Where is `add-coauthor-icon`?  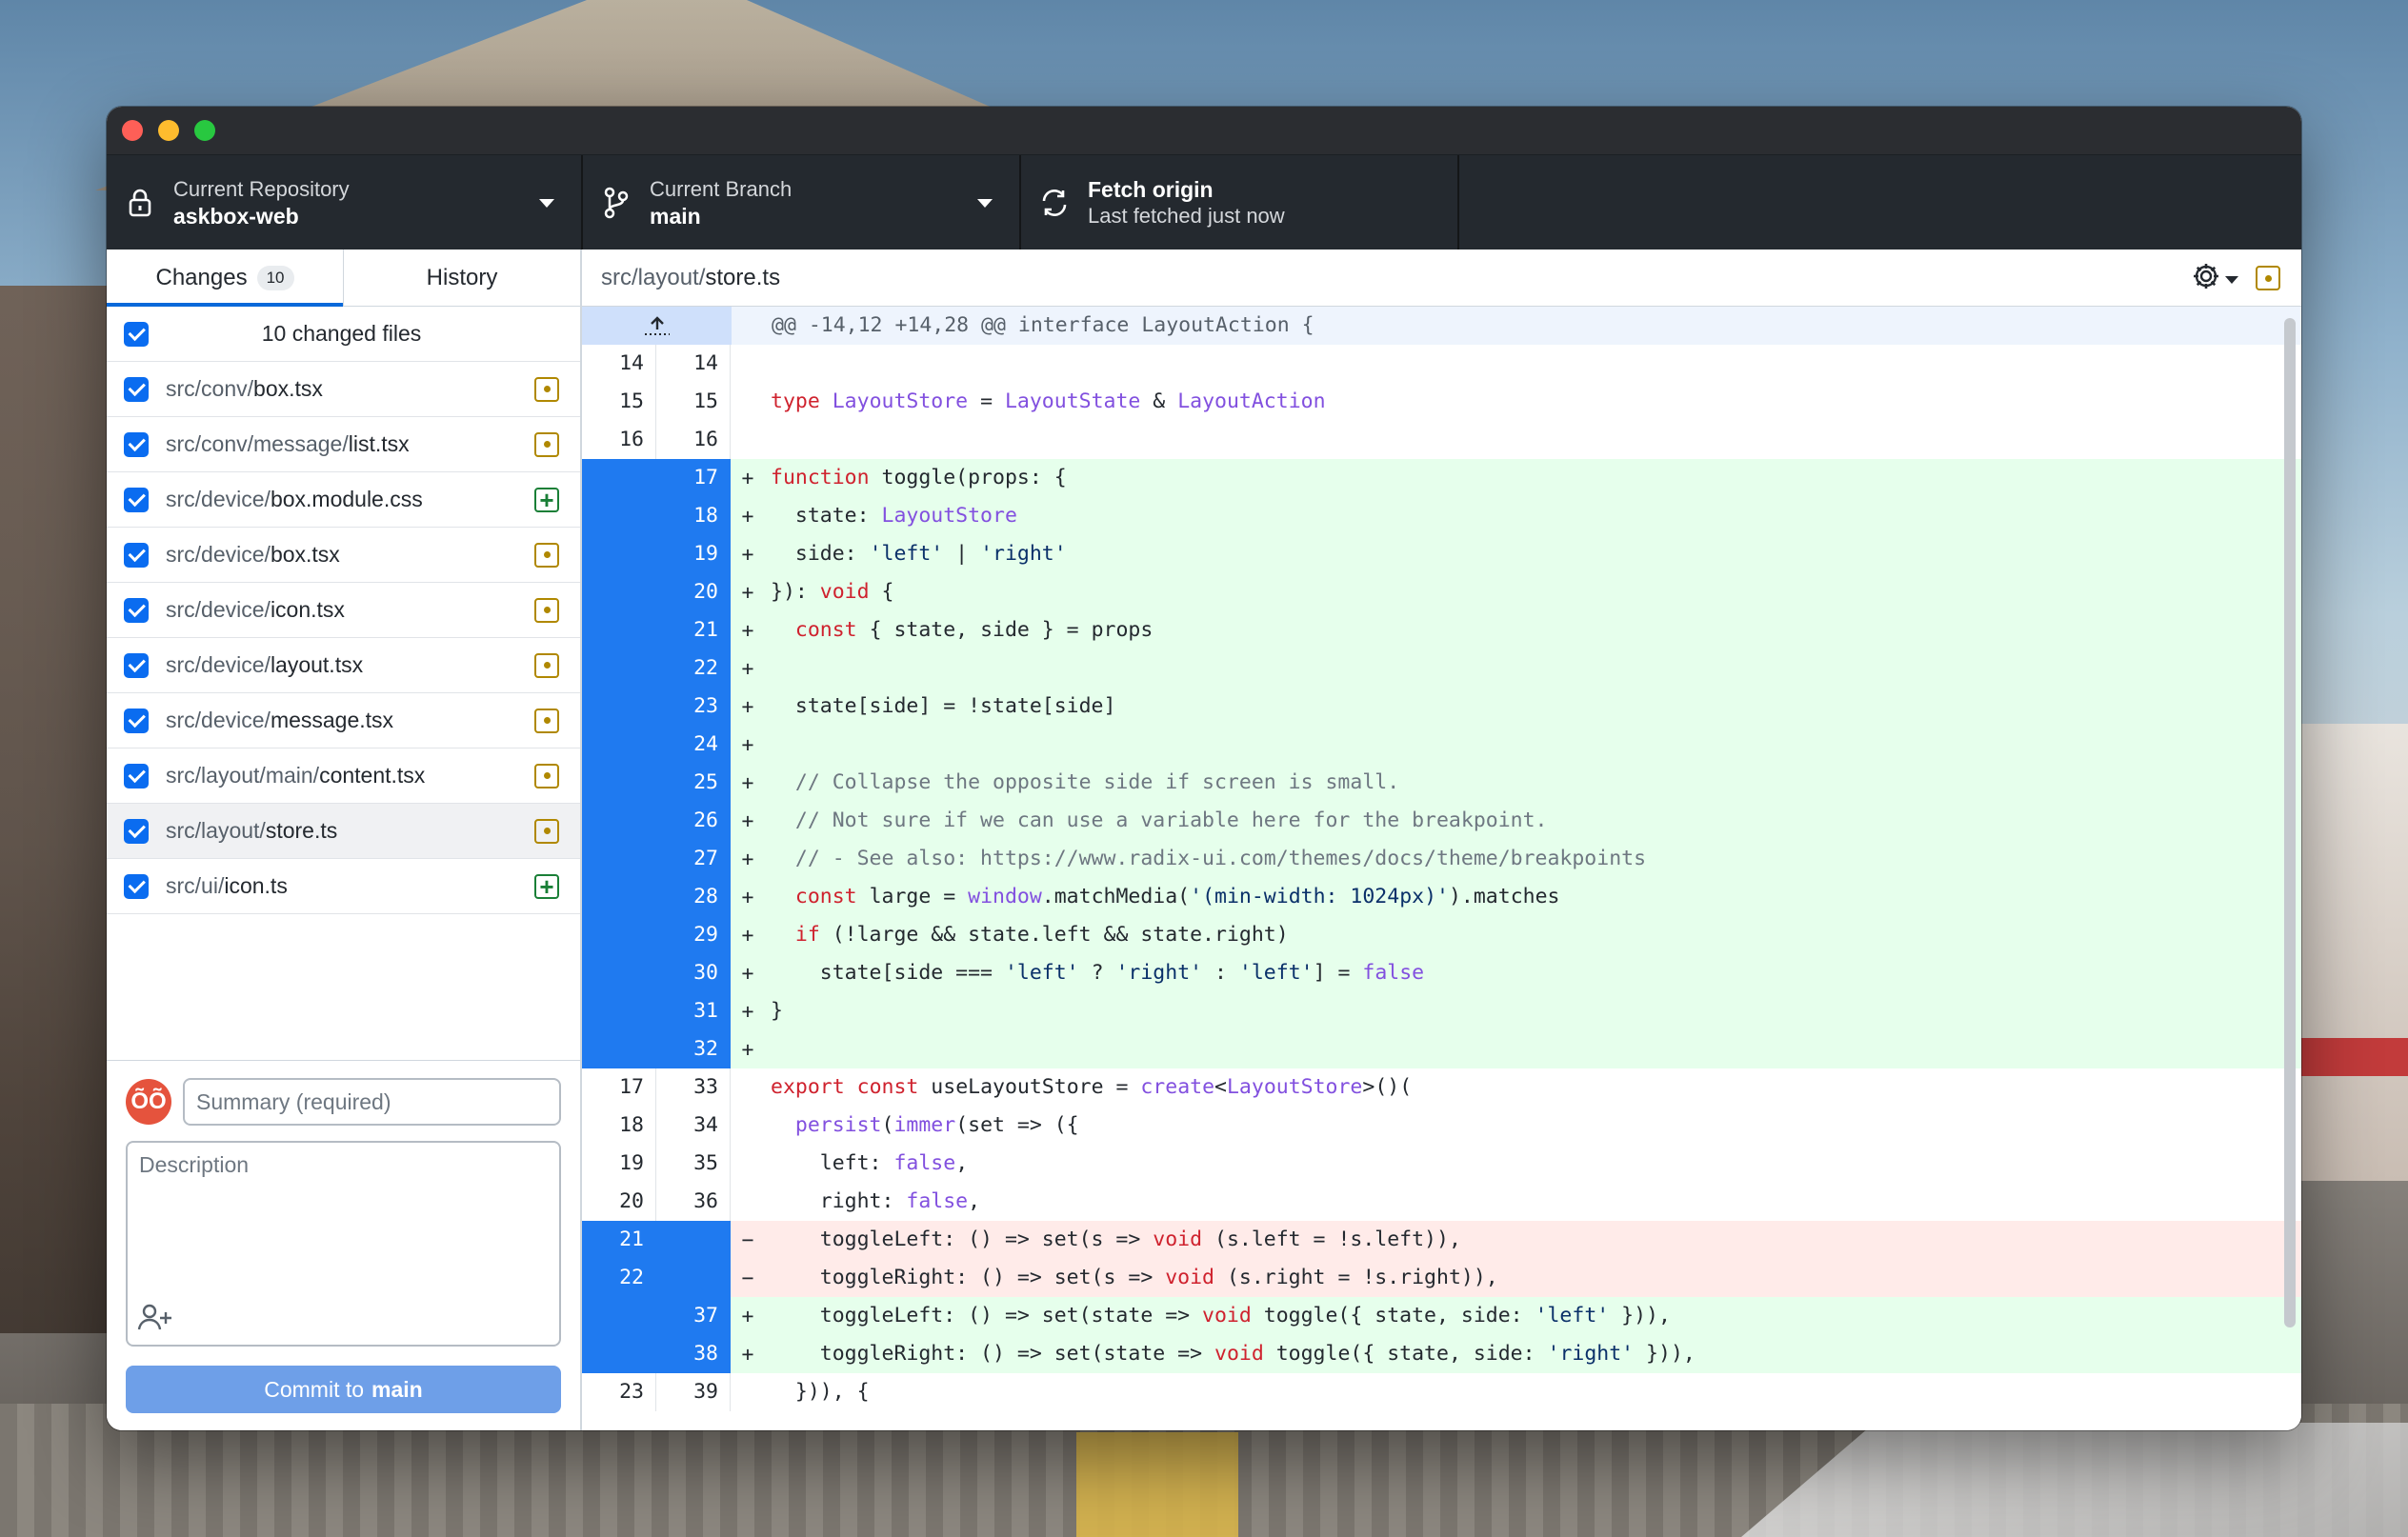 add-coauthor-icon is located at coordinates (156, 1317).